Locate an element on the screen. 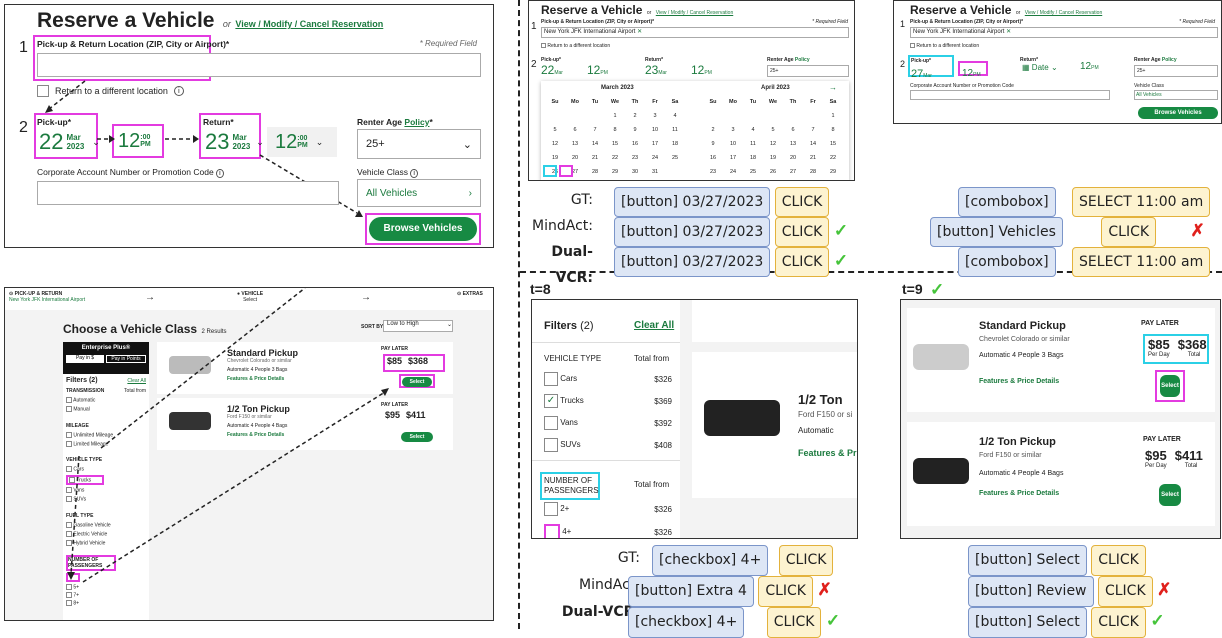 The width and height of the screenshot is (1222, 638). vehicle-class-select: All Vehicles is located at coordinates (1176, 95).